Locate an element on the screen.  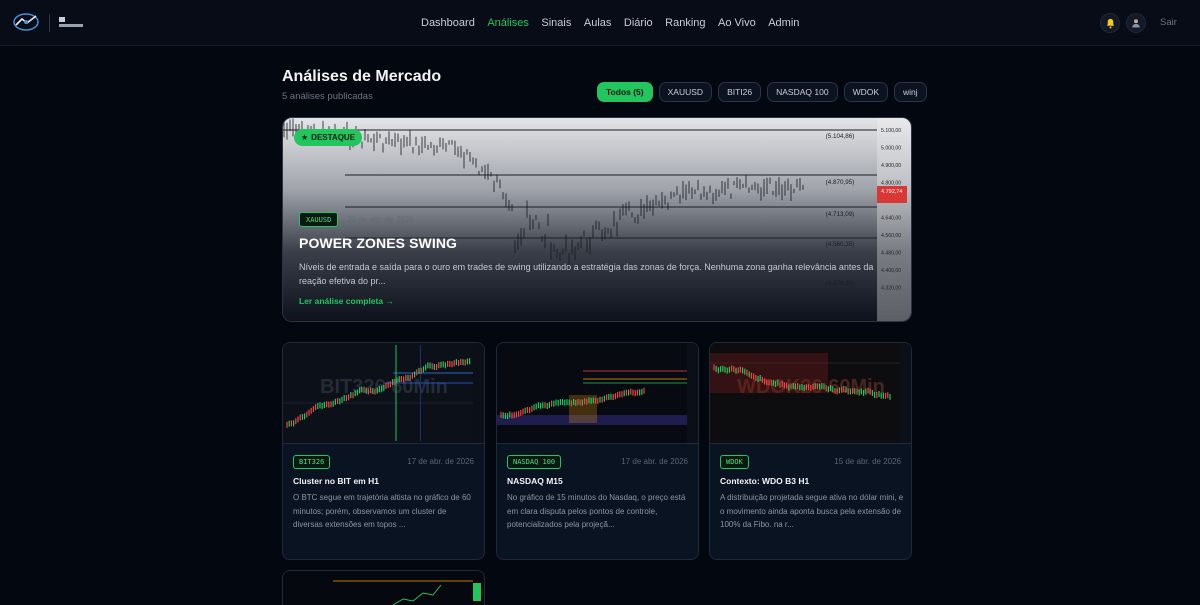
analysis-chart-thumbnail: BIT326 60Min is located at coordinates (383, 393).